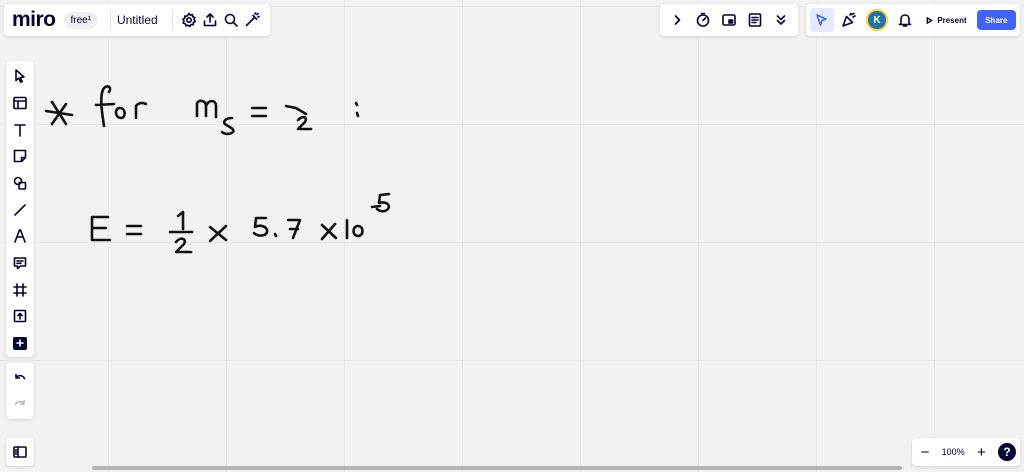 This screenshot has height=472, width=1024. Describe the element at coordinates (20, 391) in the screenshot. I see `history-panel` at that location.